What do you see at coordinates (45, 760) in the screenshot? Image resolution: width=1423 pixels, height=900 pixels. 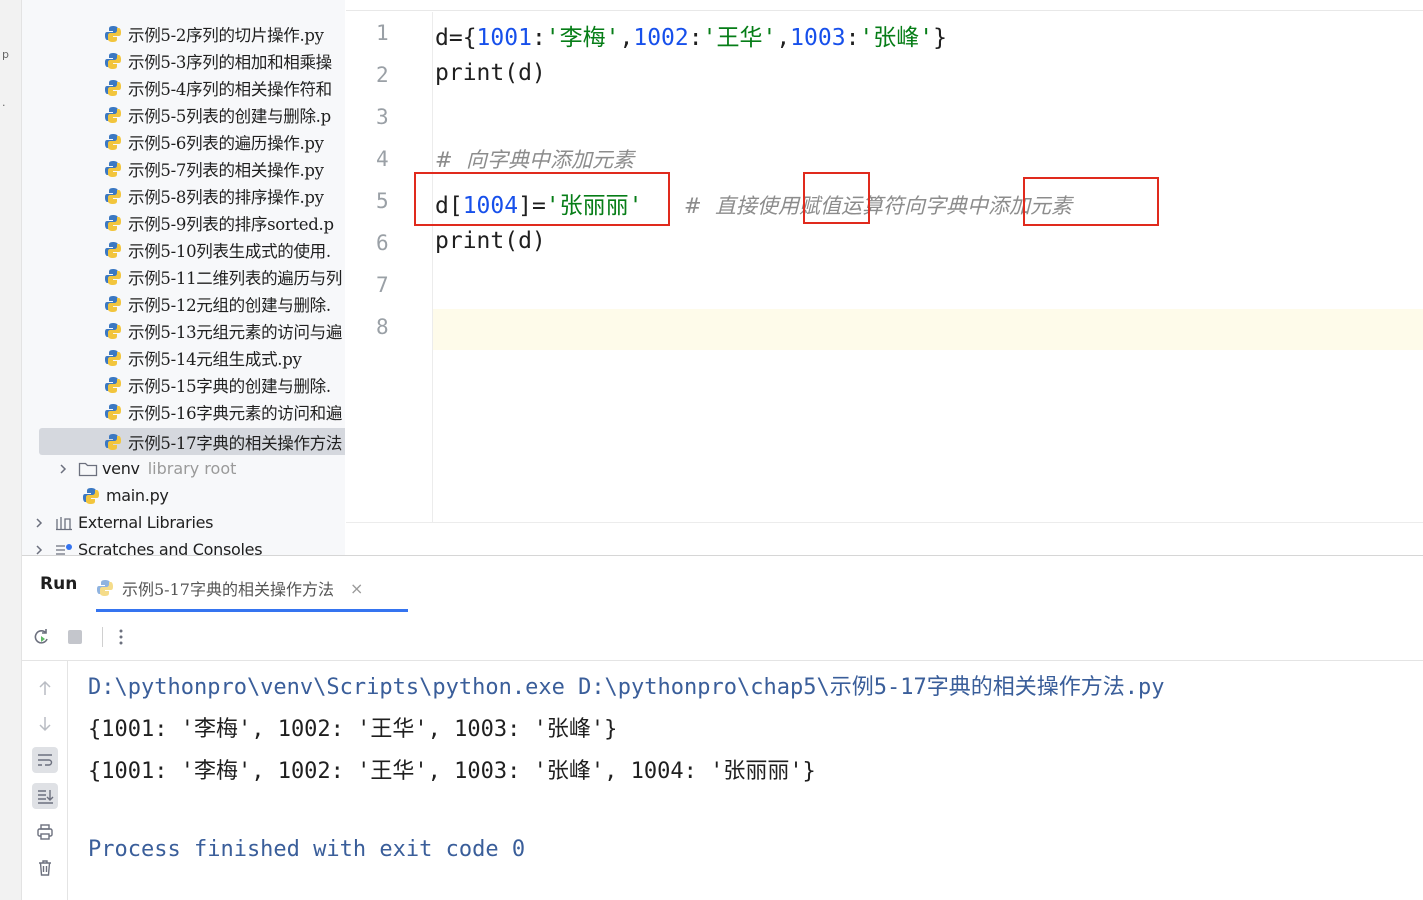 I see `soft-wrap-icon` at bounding box center [45, 760].